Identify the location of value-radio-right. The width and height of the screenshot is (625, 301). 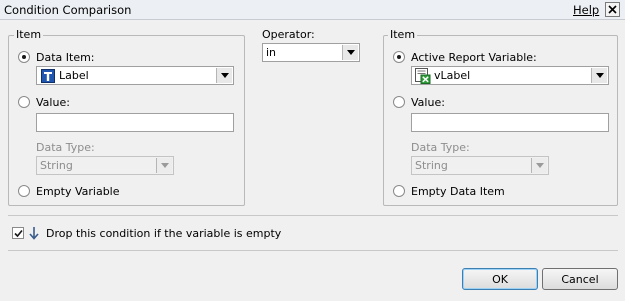
(399, 102).